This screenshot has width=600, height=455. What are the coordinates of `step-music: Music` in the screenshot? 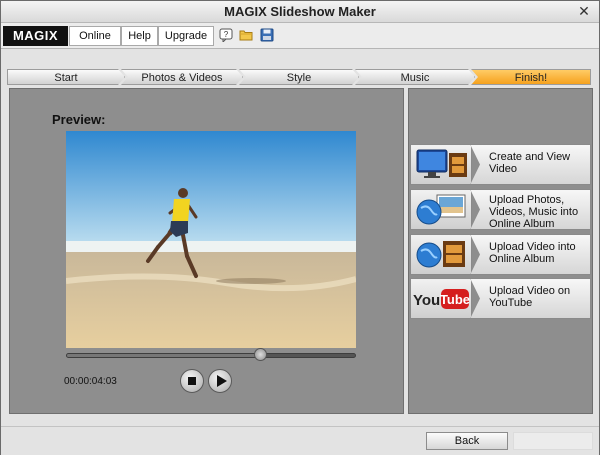 It's located at (415, 77).